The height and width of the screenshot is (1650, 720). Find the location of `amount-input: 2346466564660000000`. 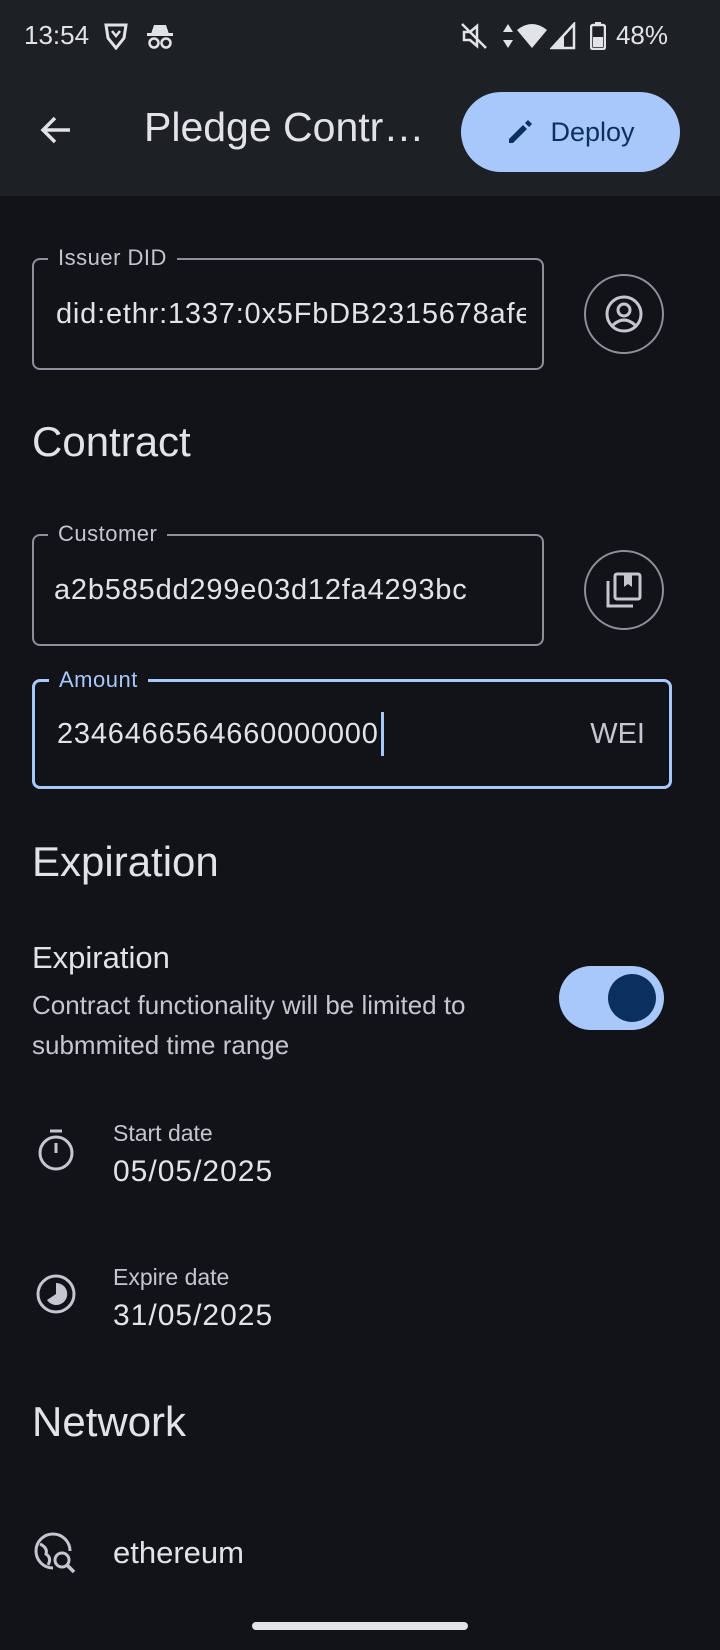

amount-input: 2346466564660000000 is located at coordinates (220, 734).